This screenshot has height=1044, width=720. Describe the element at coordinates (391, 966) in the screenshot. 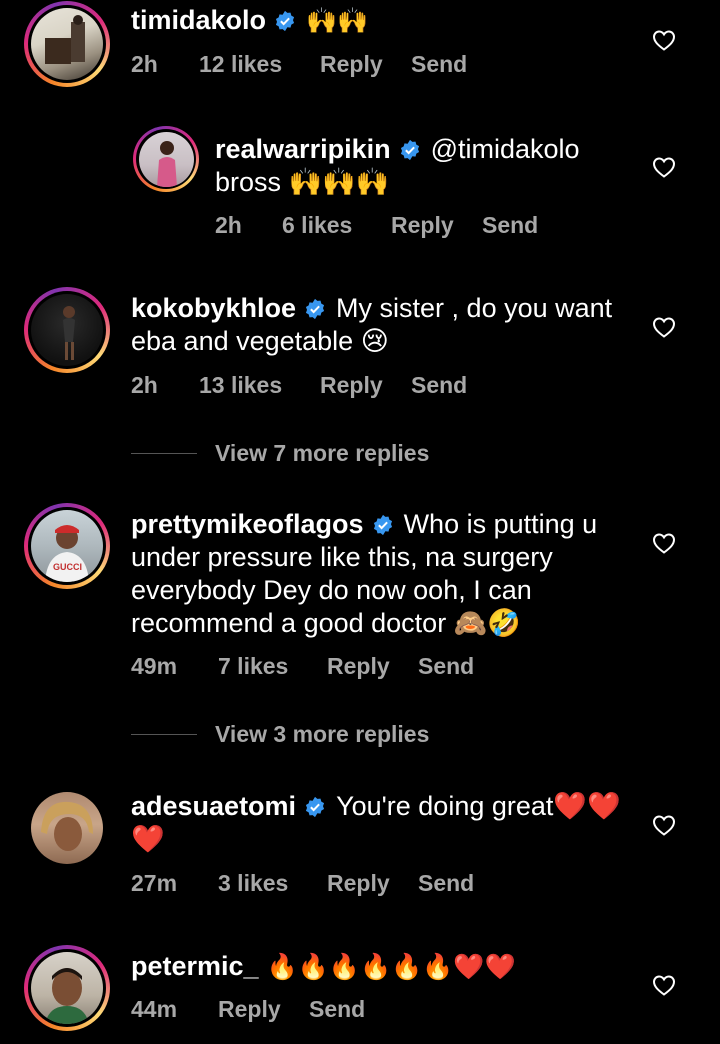

I see `comment-text: 🔥🔥🔥🔥🔥🔥❤️❤️` at that location.